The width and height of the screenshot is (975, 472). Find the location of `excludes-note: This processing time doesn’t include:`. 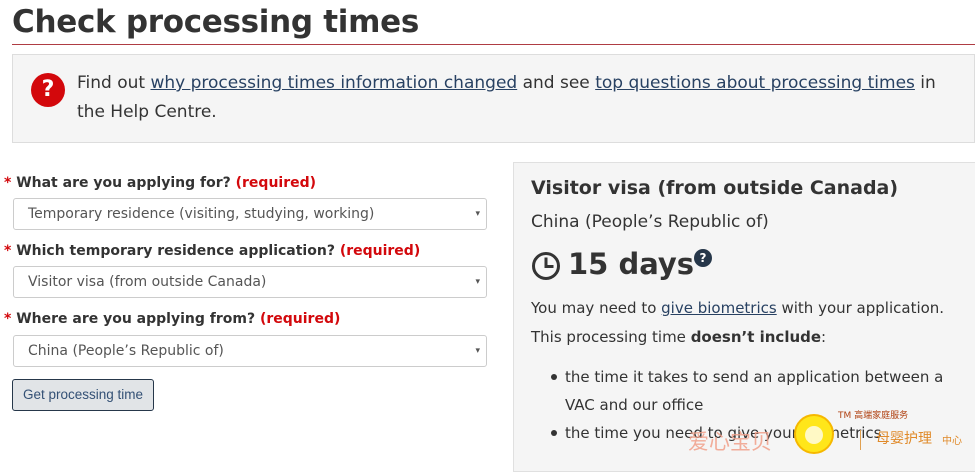

excludes-note: This processing time doesn’t include: is located at coordinates (678, 337).